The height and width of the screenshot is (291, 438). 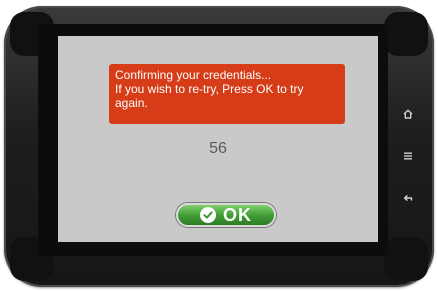 I want to click on menu-icon, so click(x=408, y=156).